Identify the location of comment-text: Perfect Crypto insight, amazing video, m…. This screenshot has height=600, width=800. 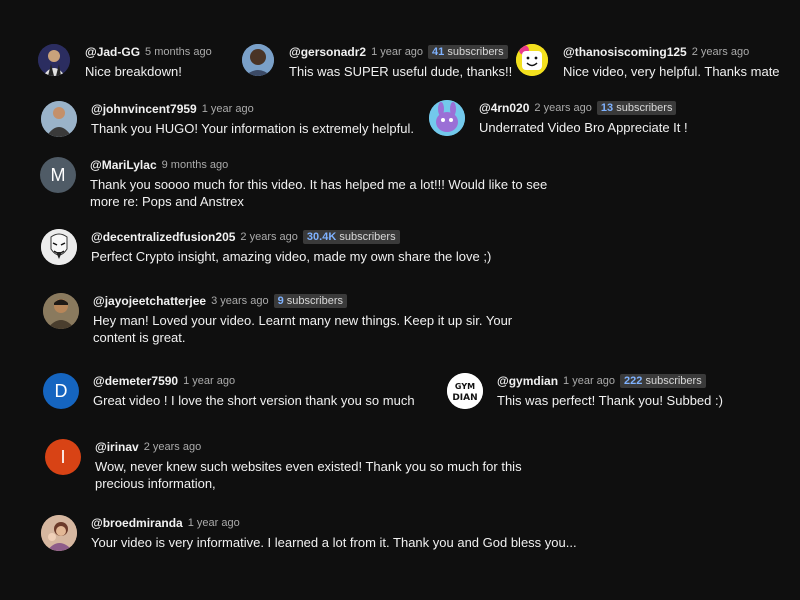
(291, 256).